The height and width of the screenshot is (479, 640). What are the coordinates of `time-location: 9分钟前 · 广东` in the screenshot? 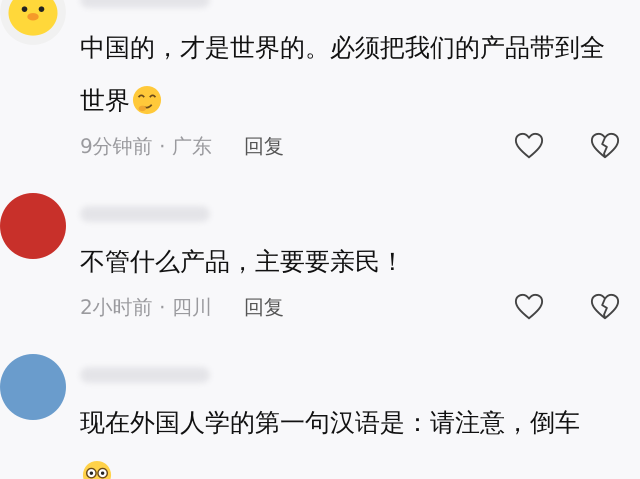 It's located at (146, 146).